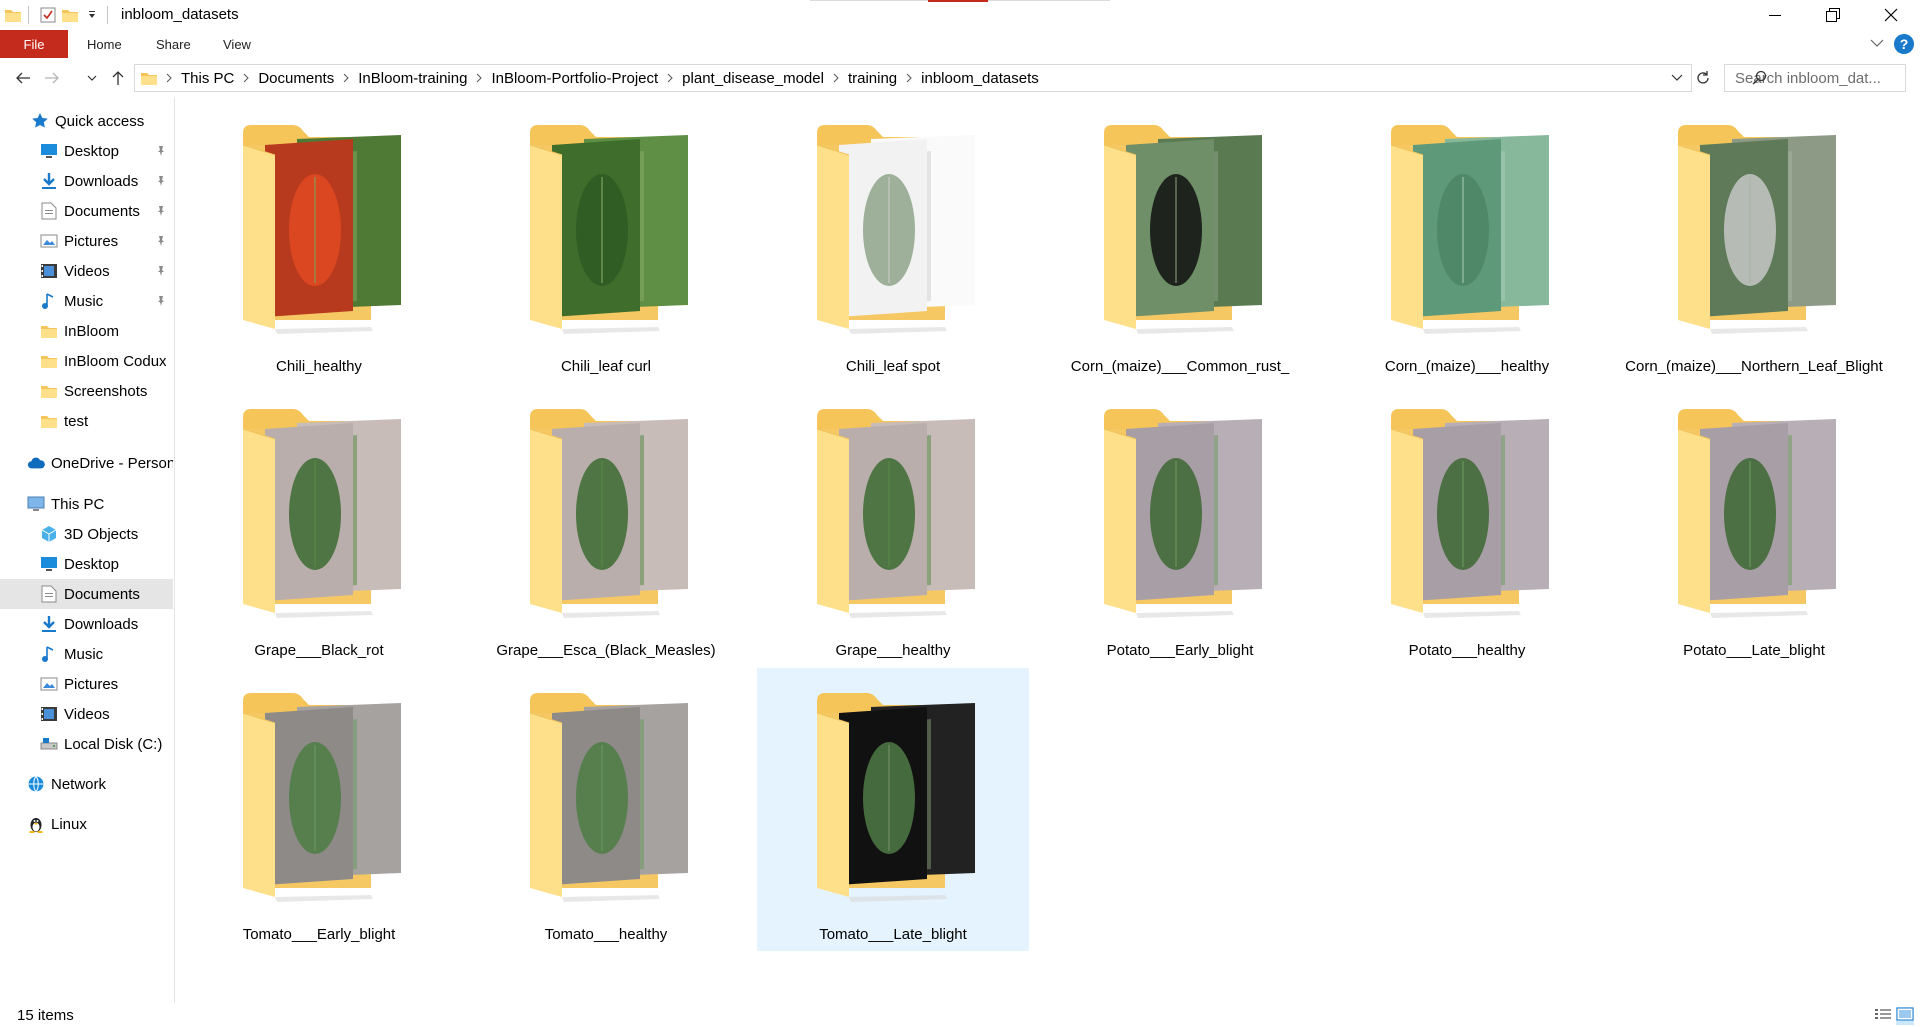 This screenshot has width=1920, height=1027. I want to click on sidebar-item-local-disk-c: Local Disk (C:), so click(86, 744).